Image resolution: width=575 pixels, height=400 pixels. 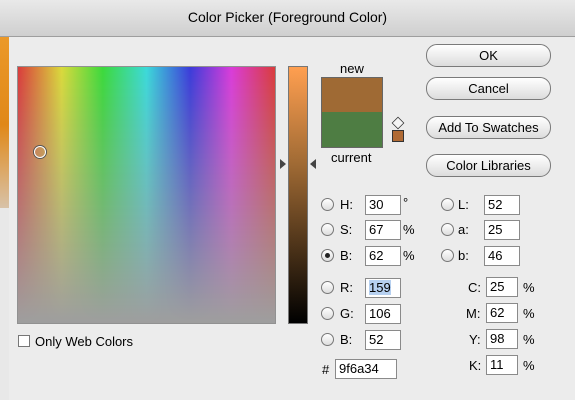 I want to click on cyan-label: C:, so click(x=474, y=287).